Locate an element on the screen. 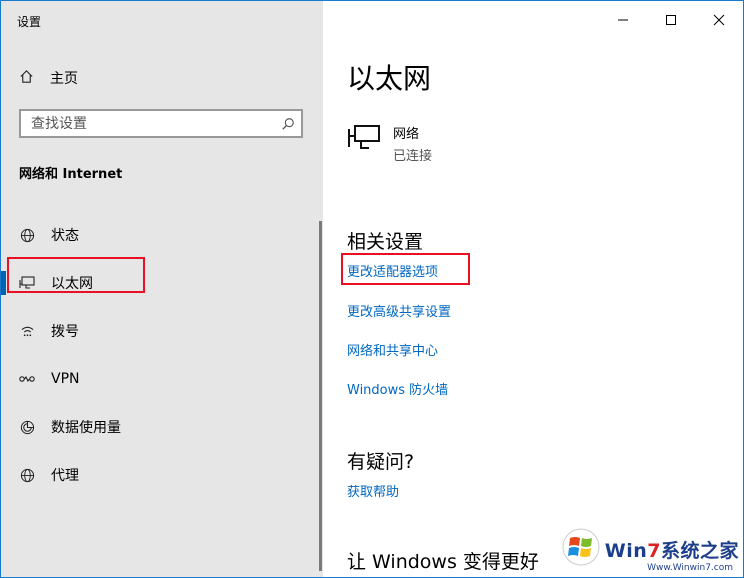 The height and width of the screenshot is (578, 744). ethernet-network-icon is located at coordinates (364, 143).